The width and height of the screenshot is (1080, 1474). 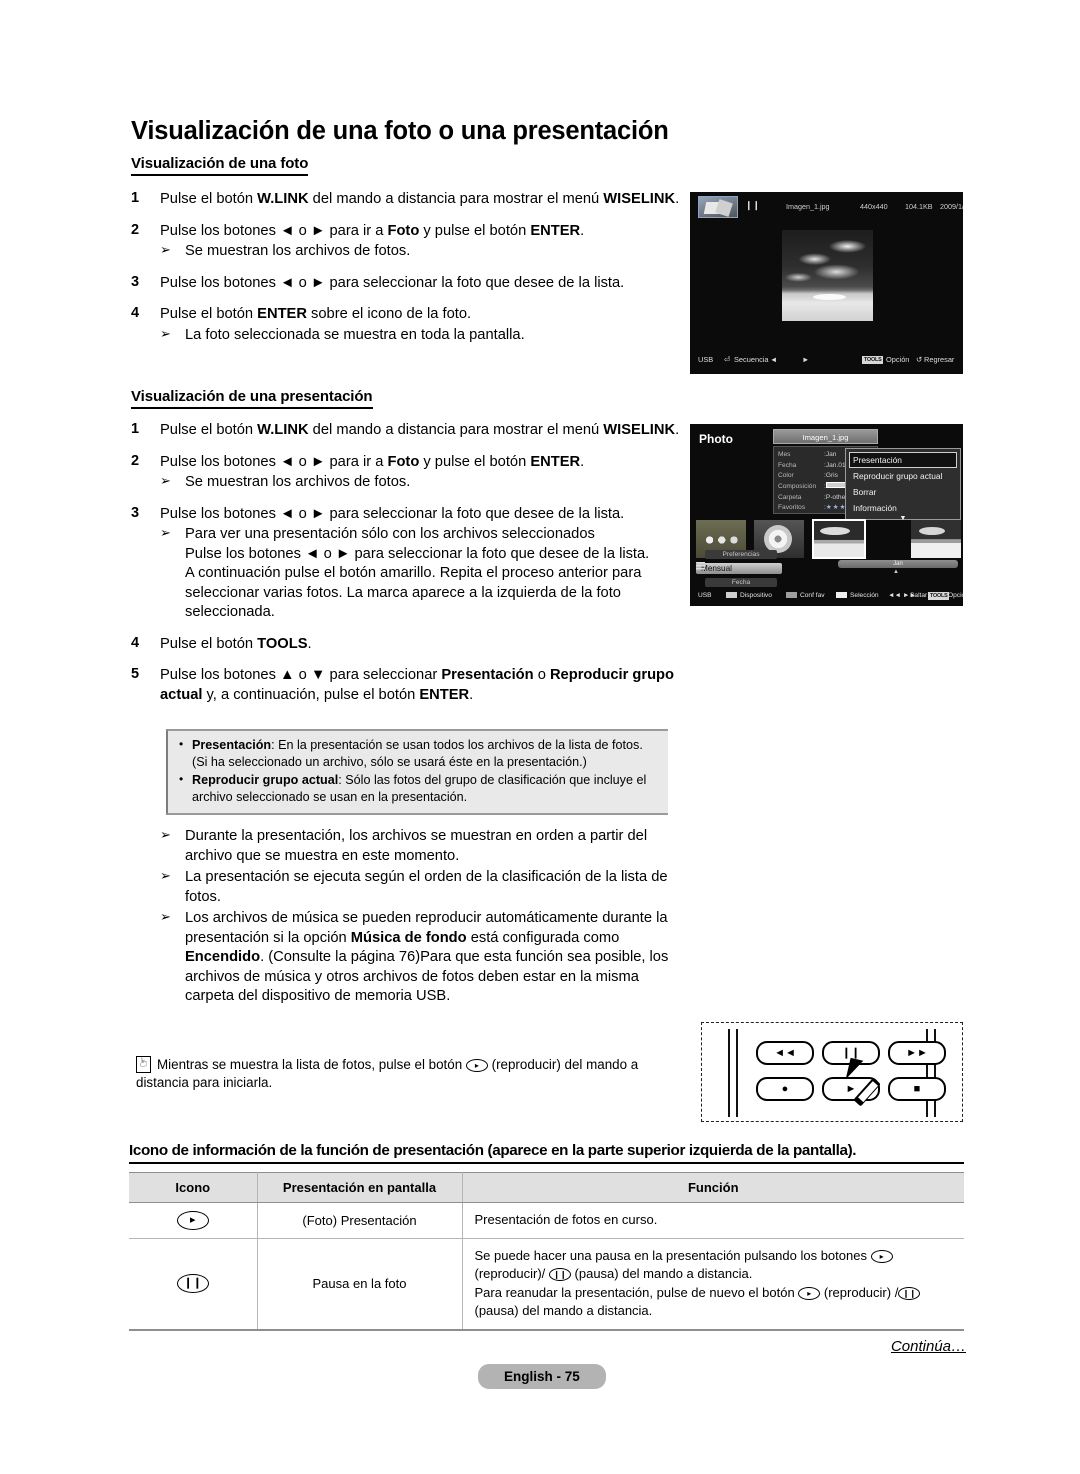 I want to click on info-key: Color, so click(x=786, y=476).